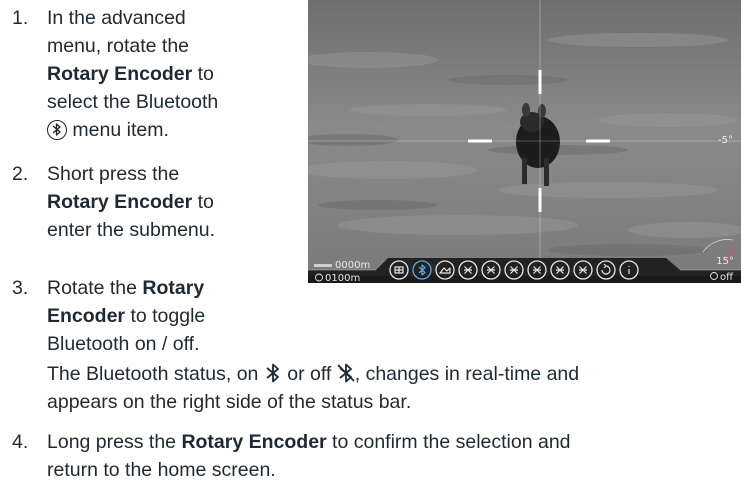 The image size is (741, 493). What do you see at coordinates (108, 130) in the screenshot?
I see `step-text-line: menu item.` at bounding box center [108, 130].